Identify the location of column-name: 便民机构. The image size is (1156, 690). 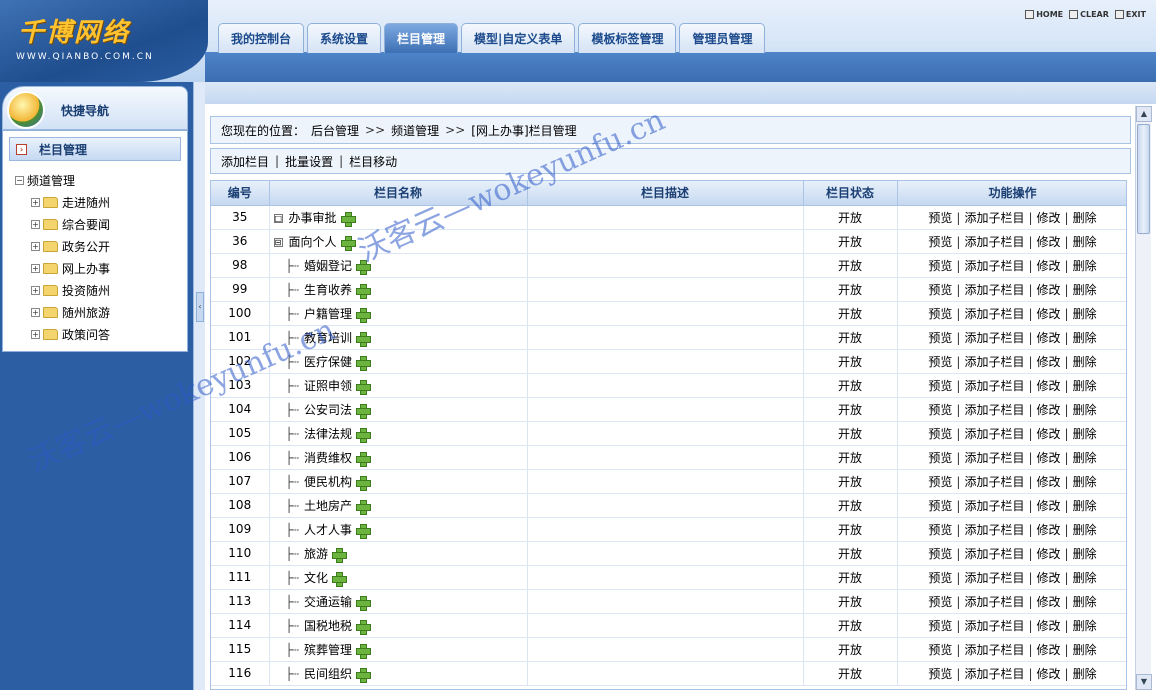
(328, 482).